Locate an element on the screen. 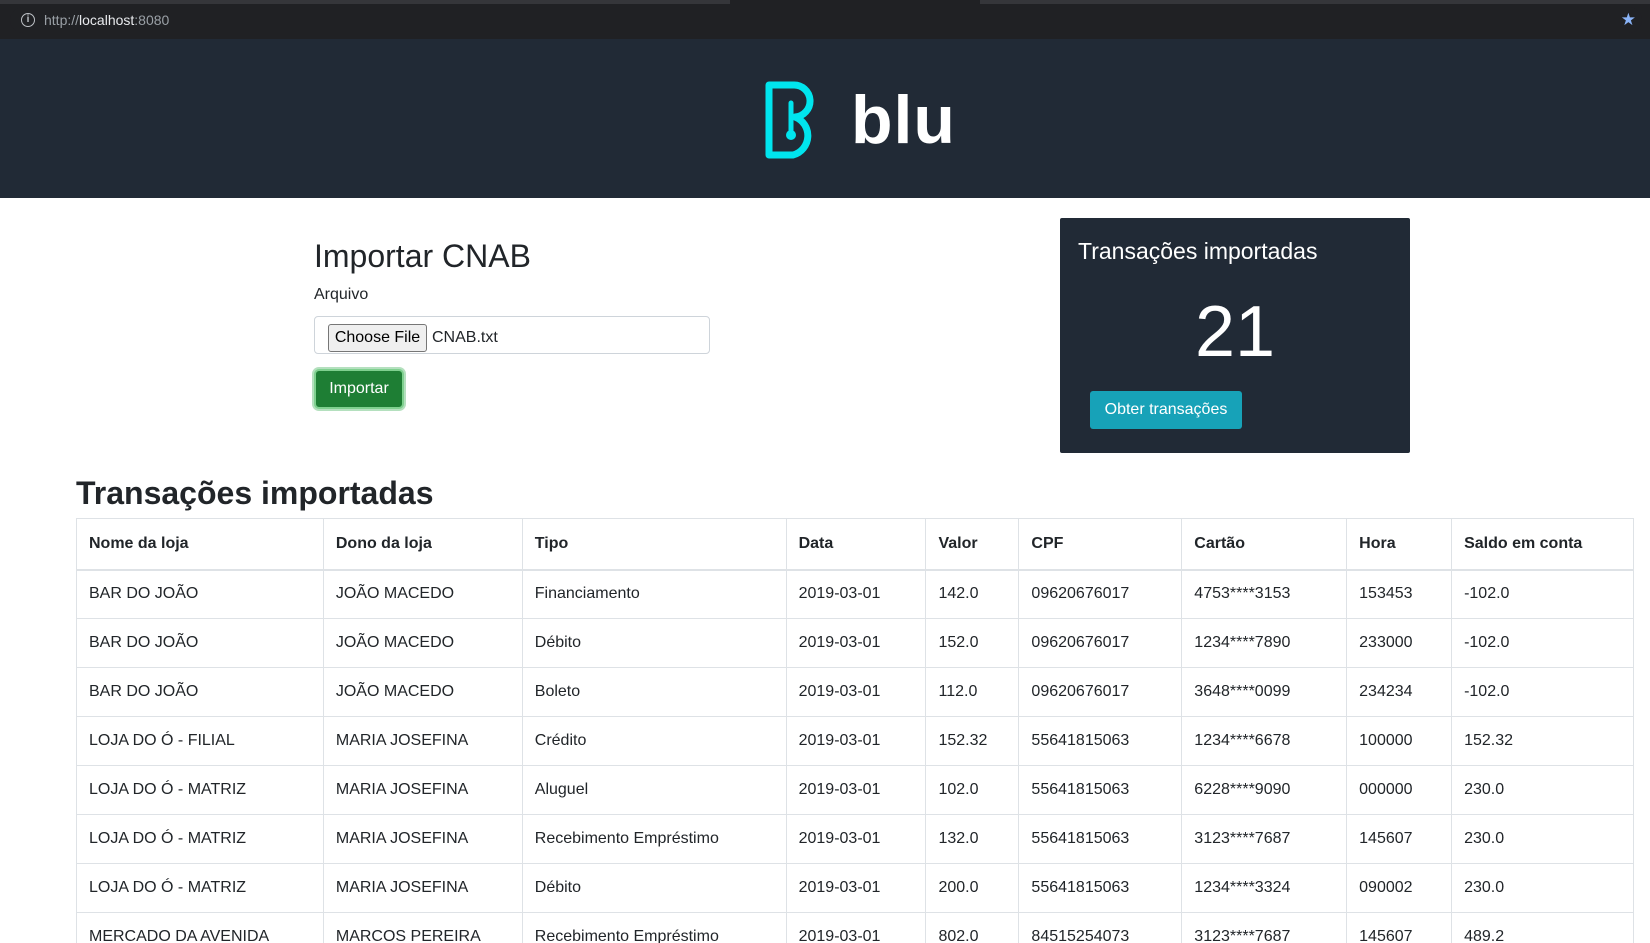 Image resolution: width=1650 pixels, height=943 pixels. type-cell: Crédito is located at coordinates (654, 741).